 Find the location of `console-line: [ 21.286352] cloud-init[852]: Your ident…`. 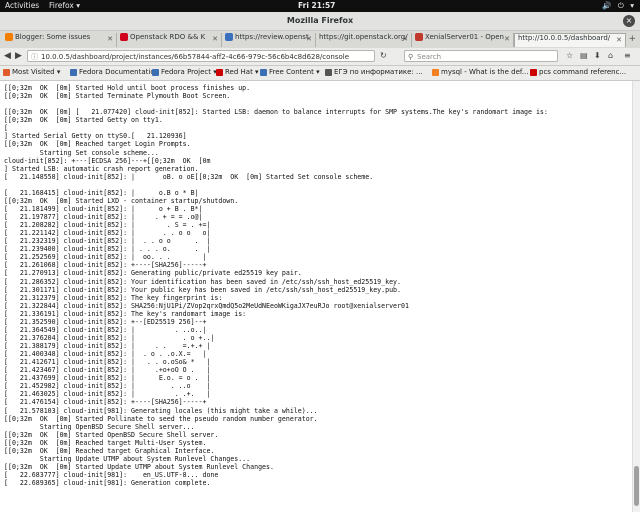

console-line: [ 21.286352] cloud-init[852]: Your ident… is located at coordinates (202, 281).